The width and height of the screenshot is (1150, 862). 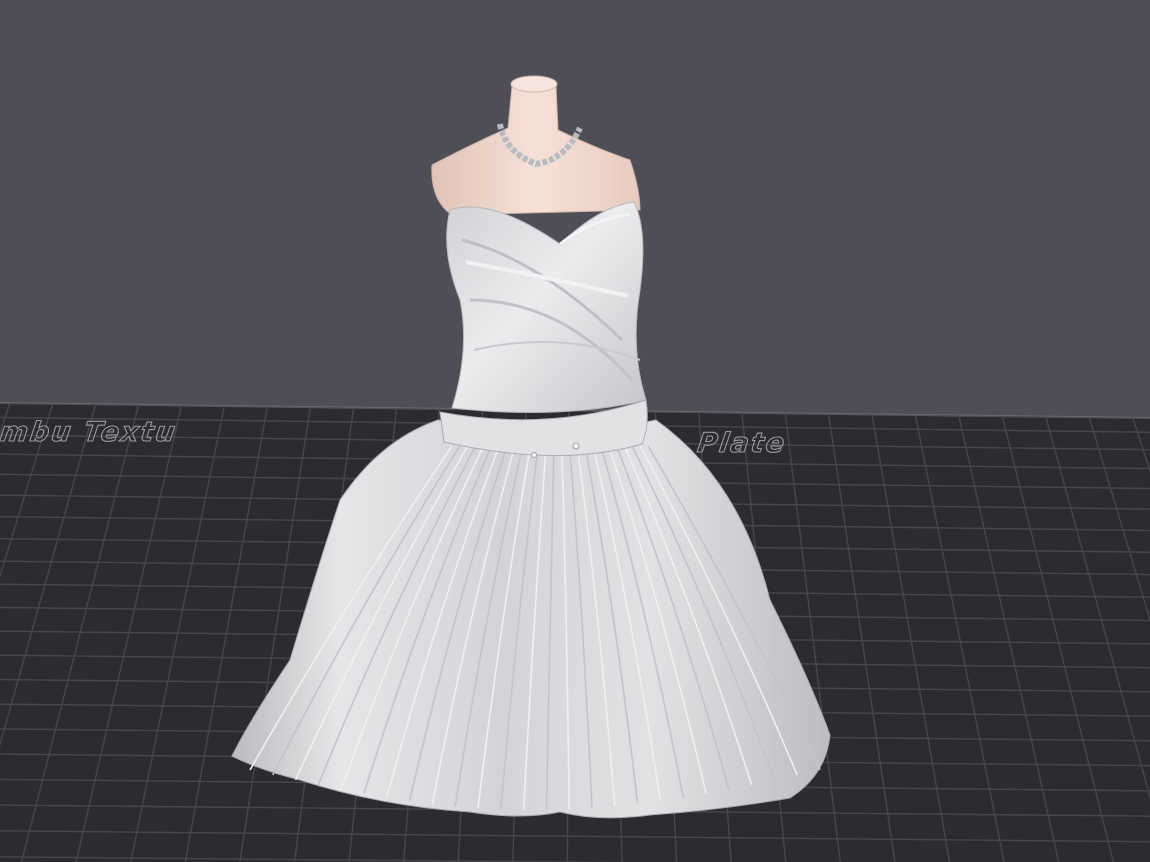 What do you see at coordinates (536, 145) in the screenshot?
I see `mannequin-torso` at bounding box center [536, 145].